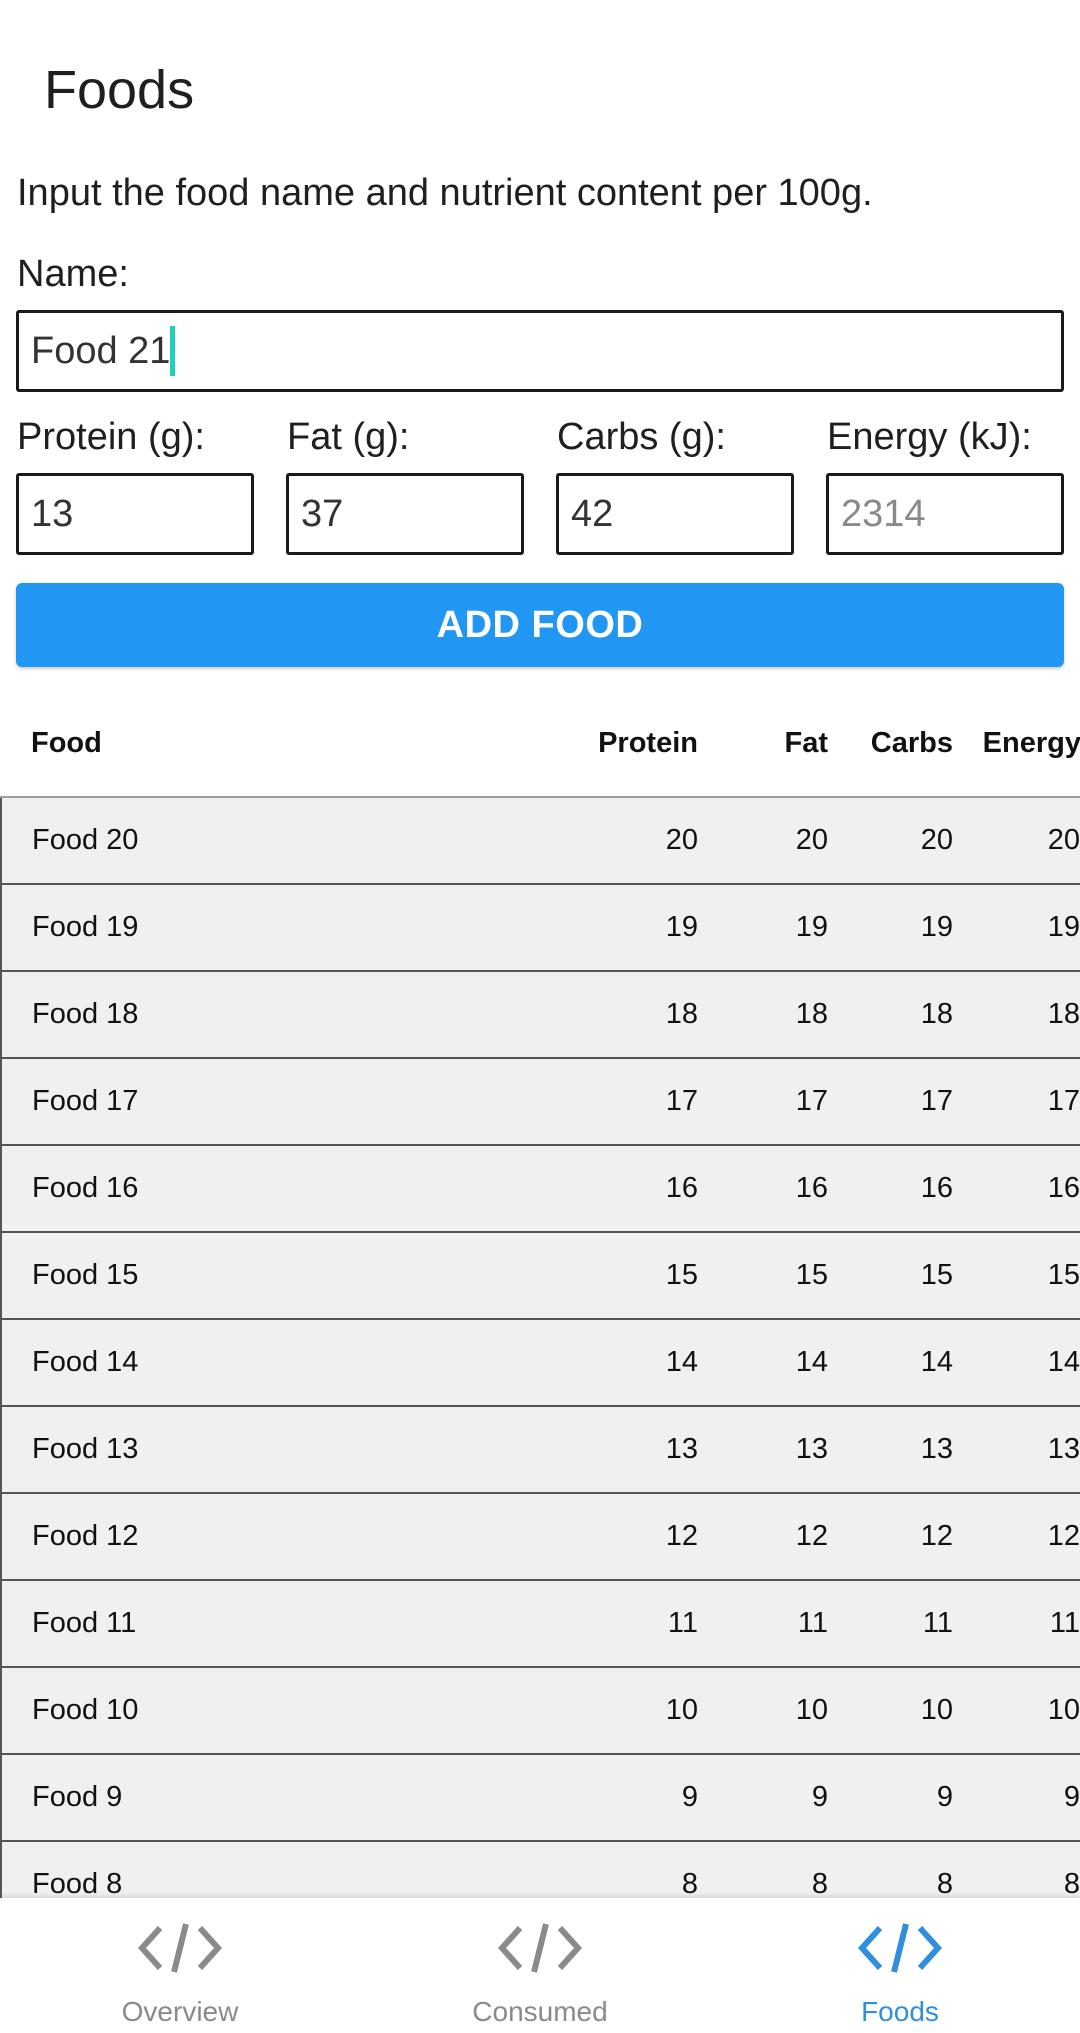 This screenshot has height=2033, width=1080. Describe the element at coordinates (890, 1869) in the screenshot. I see `cell-carbs: 8` at that location.